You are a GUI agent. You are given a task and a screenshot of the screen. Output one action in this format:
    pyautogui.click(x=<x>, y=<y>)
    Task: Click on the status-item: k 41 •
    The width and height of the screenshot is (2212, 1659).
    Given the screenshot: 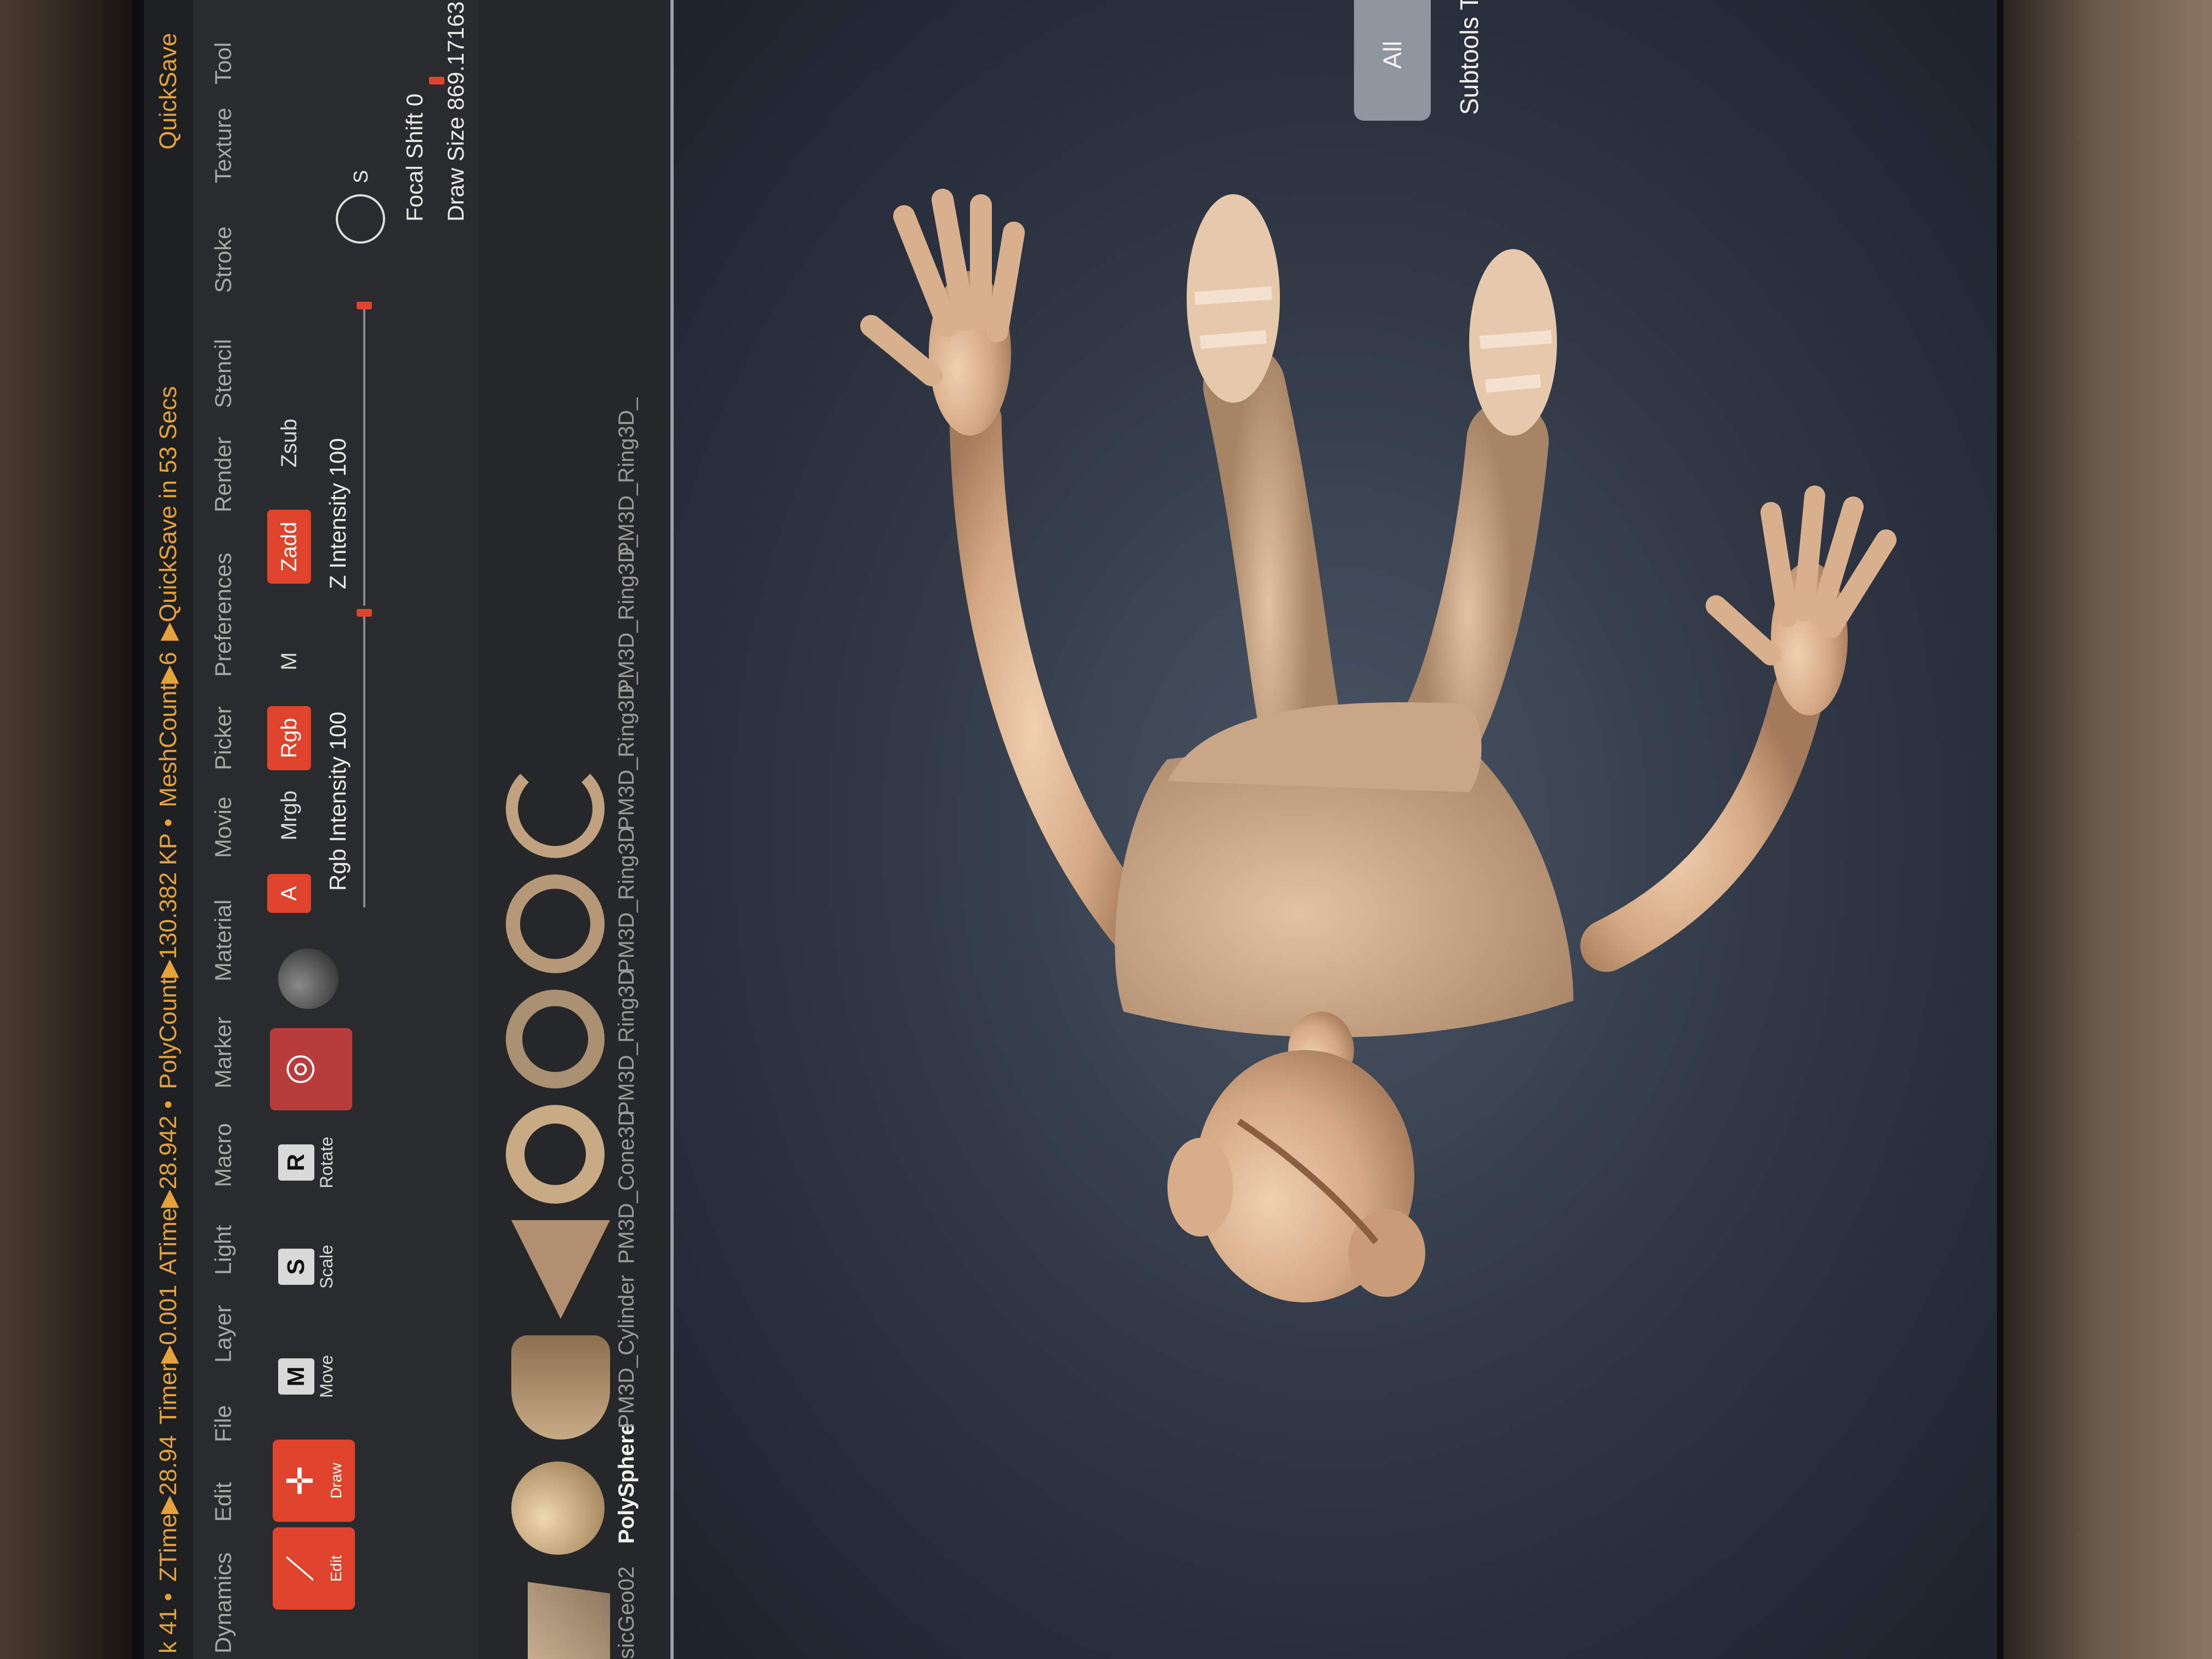 What is the action you would take?
    pyautogui.click(x=168, y=1623)
    